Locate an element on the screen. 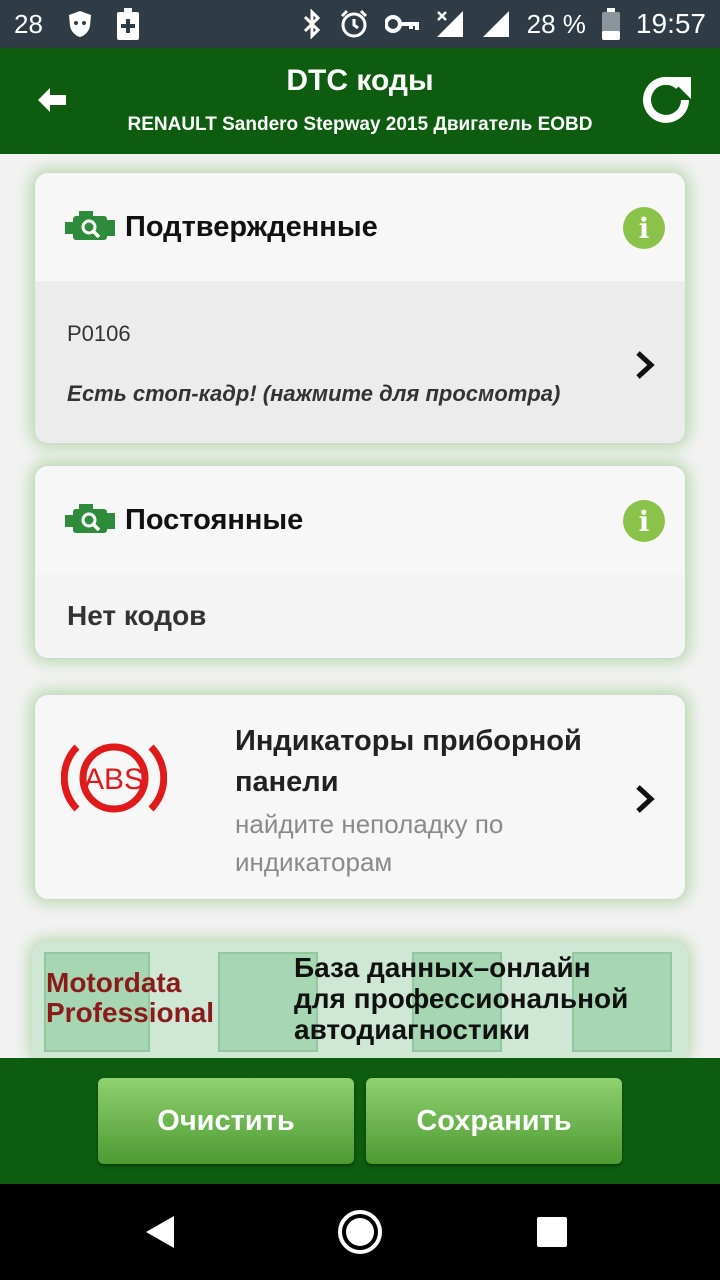  indicators-title: Индикаторы приборной панели is located at coordinates (408, 761).